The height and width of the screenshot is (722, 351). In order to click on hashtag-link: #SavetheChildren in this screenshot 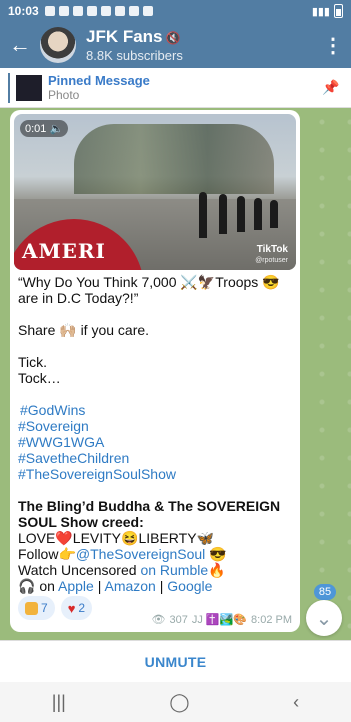, I will do `click(156, 458)`.